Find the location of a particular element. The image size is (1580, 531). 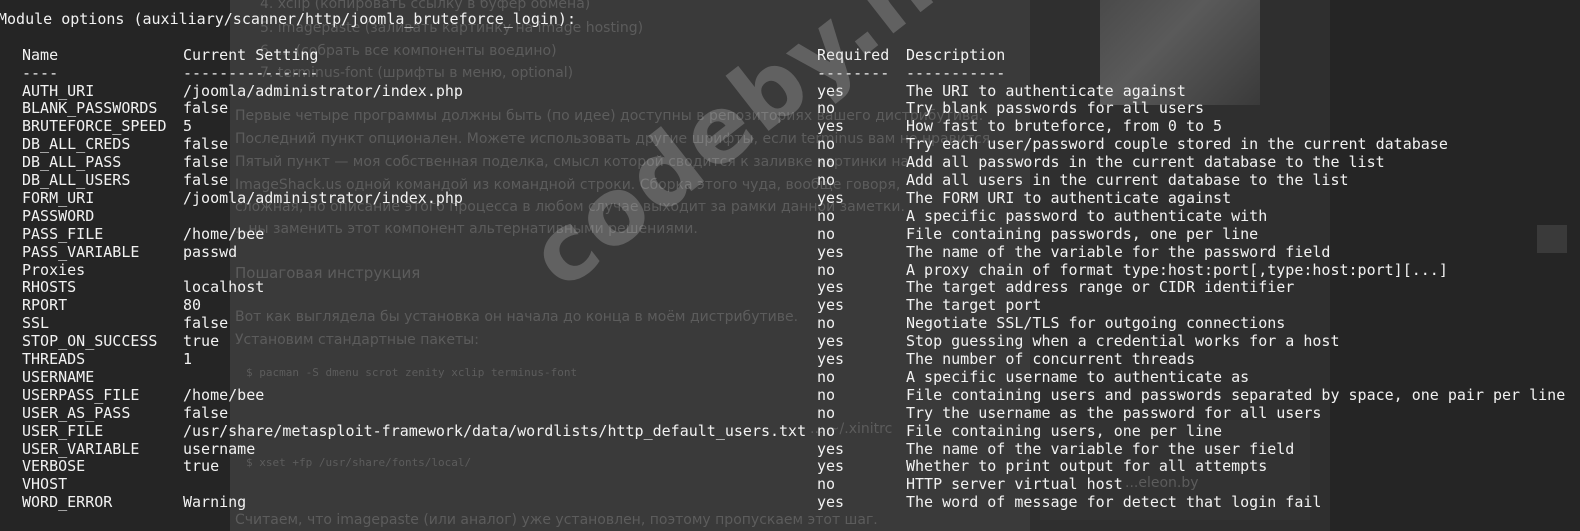

option-name: VHOST is located at coordinates (45, 484).